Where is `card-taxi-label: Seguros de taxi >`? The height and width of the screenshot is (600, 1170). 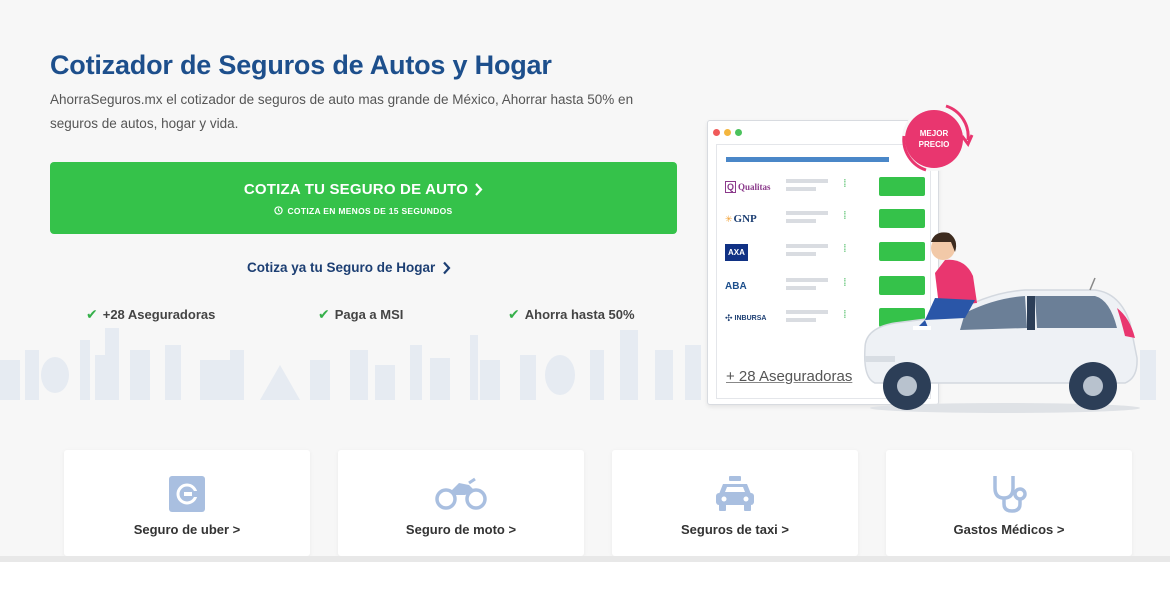
card-taxi-label: Seguros de taxi > is located at coordinates (734, 529).